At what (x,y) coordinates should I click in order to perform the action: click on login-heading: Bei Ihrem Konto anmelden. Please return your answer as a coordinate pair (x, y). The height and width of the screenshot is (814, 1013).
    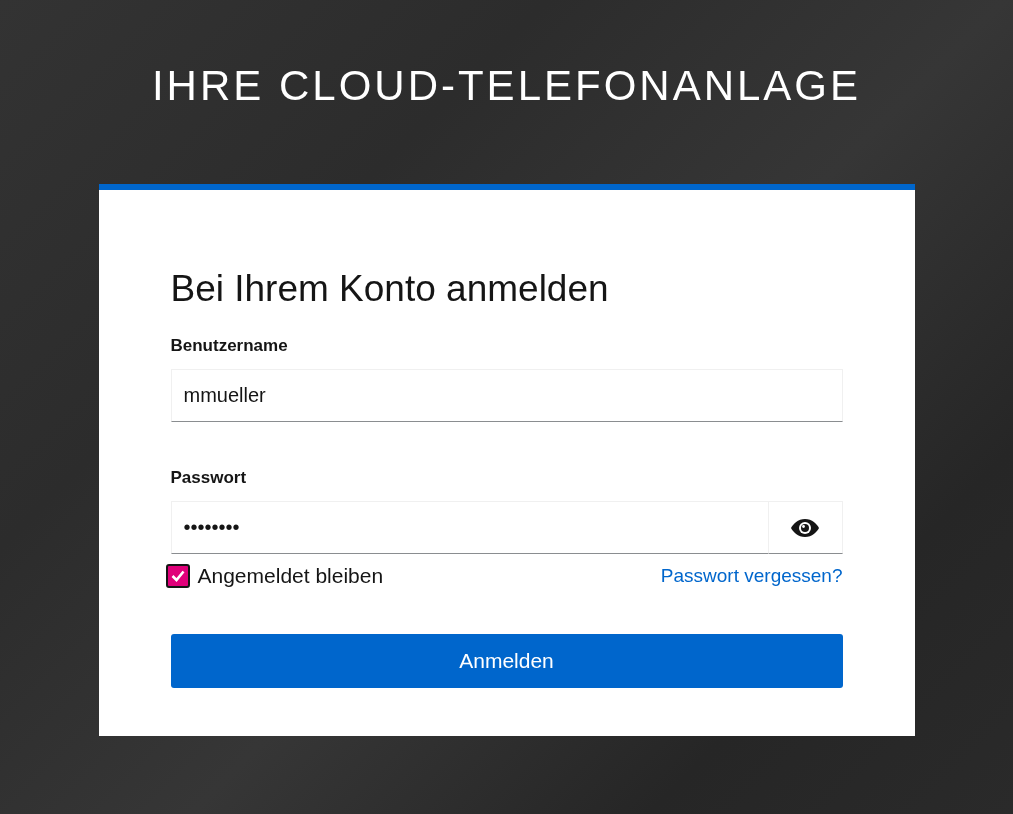
    Looking at the image, I should click on (390, 289).